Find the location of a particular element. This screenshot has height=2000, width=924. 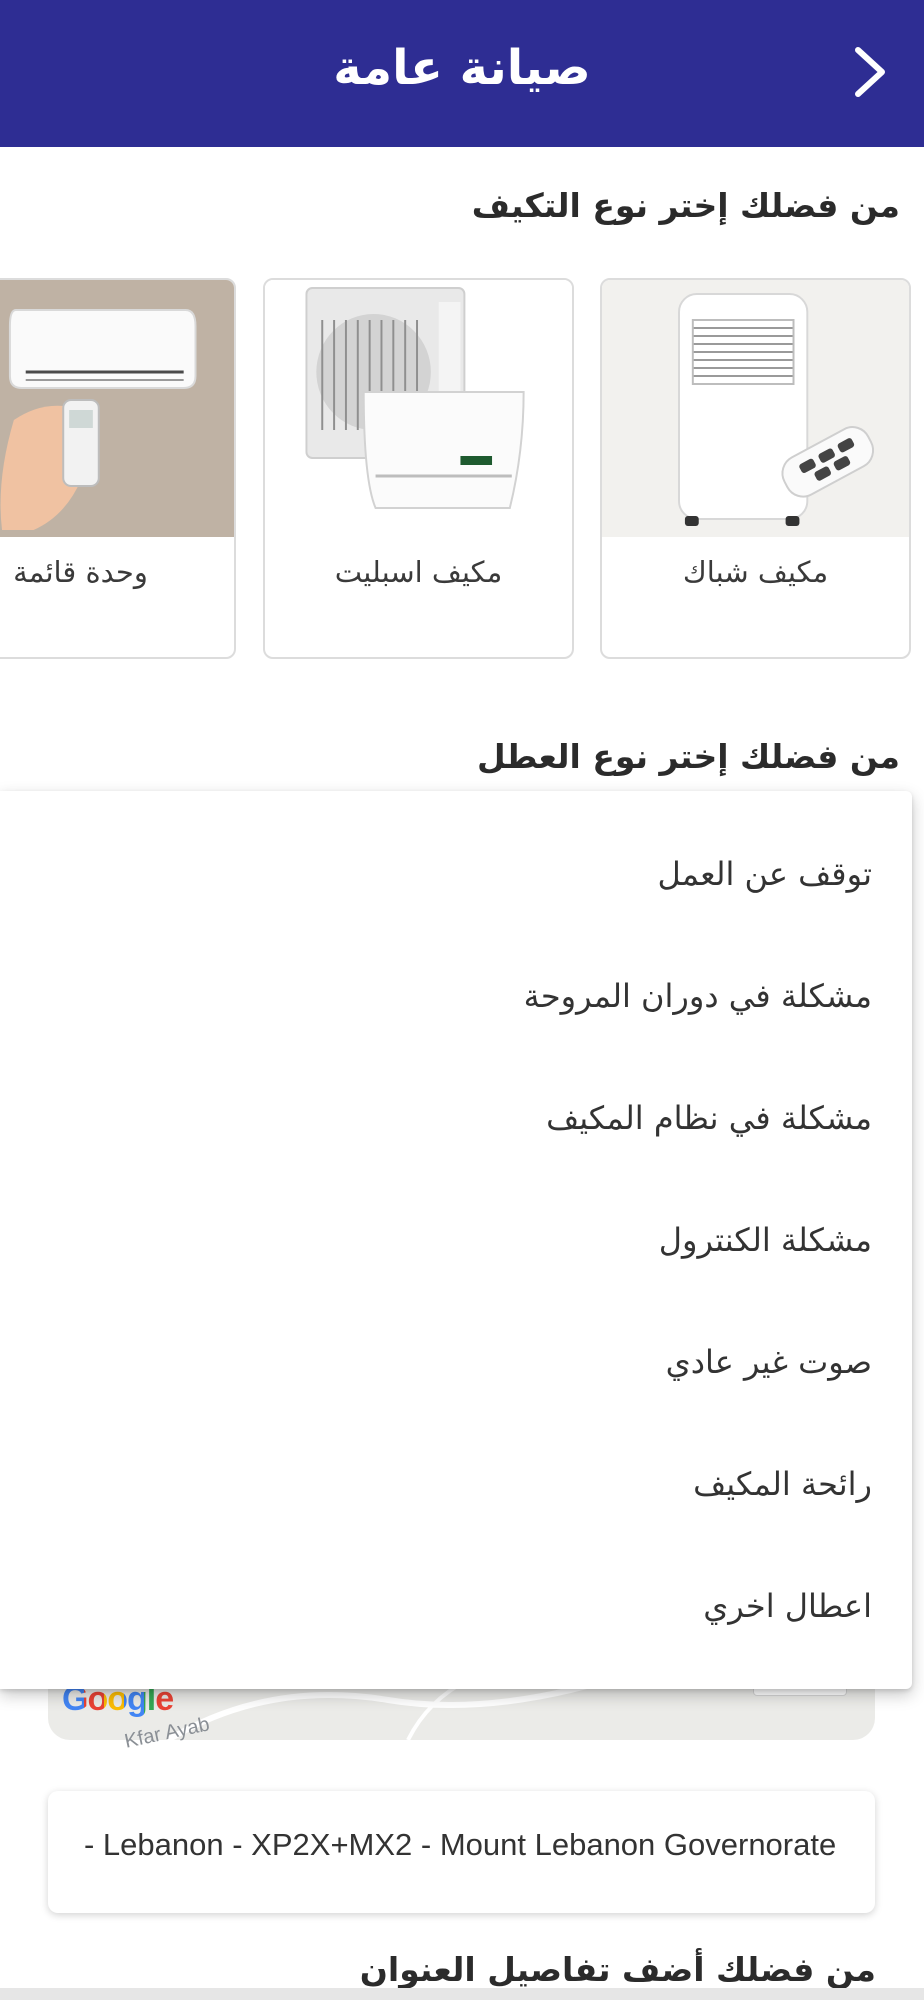

fault-type-heading: من فضلك إختر نوع العطل is located at coordinates (688, 756).